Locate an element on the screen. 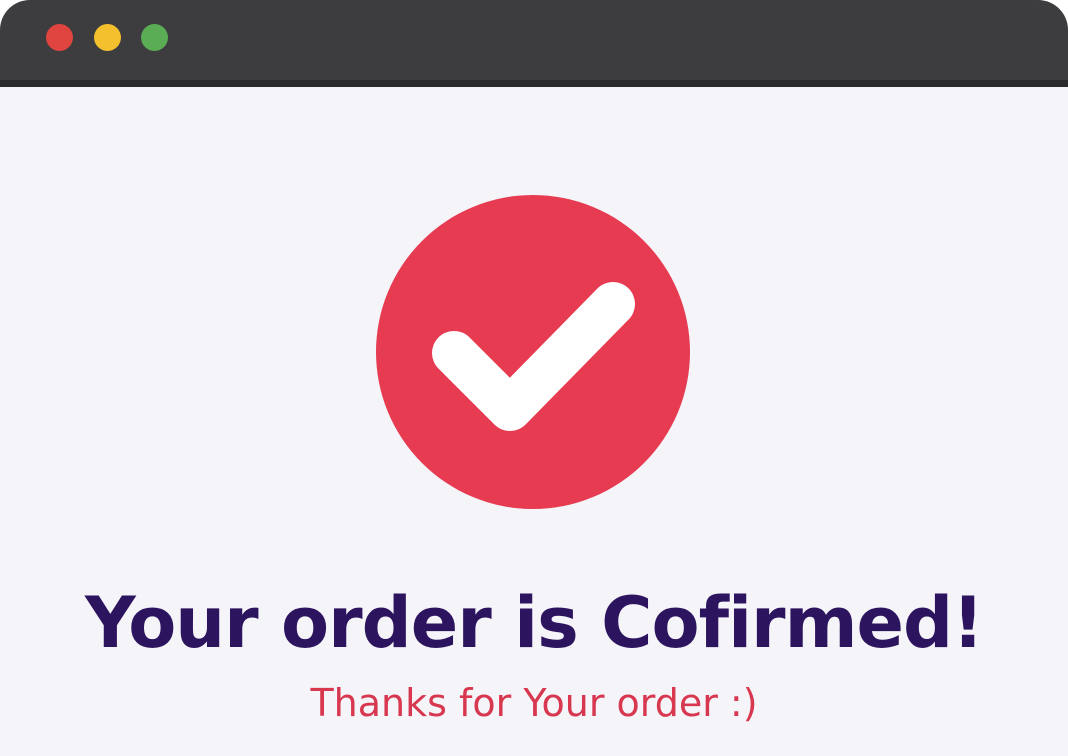  checkmark-icon is located at coordinates (533, 352).